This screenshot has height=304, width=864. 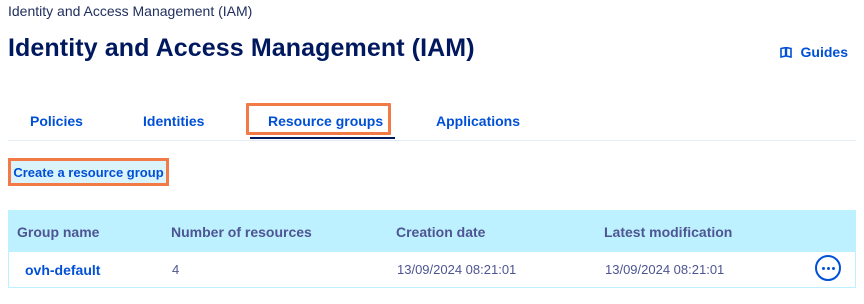 What do you see at coordinates (58, 232) in the screenshot?
I see `column-header-group-name: Group name` at bounding box center [58, 232].